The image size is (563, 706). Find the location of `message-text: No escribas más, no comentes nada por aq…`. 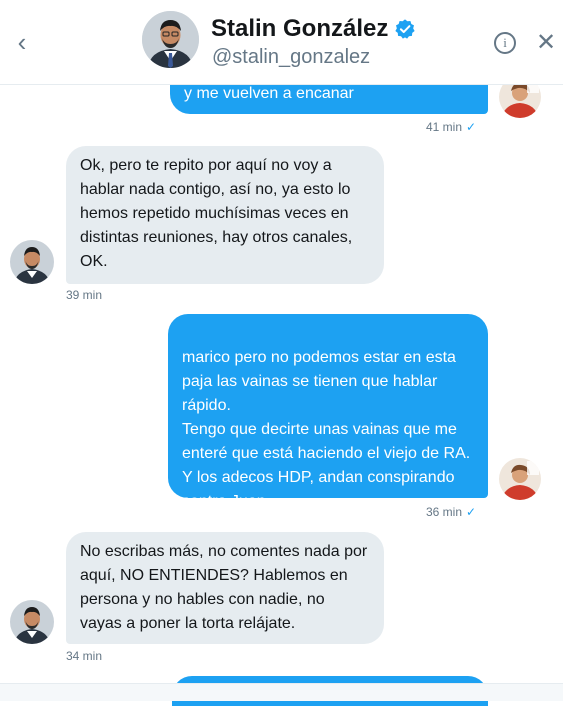

message-text: No escribas más, no comentes nada por aq… is located at coordinates (224, 587).